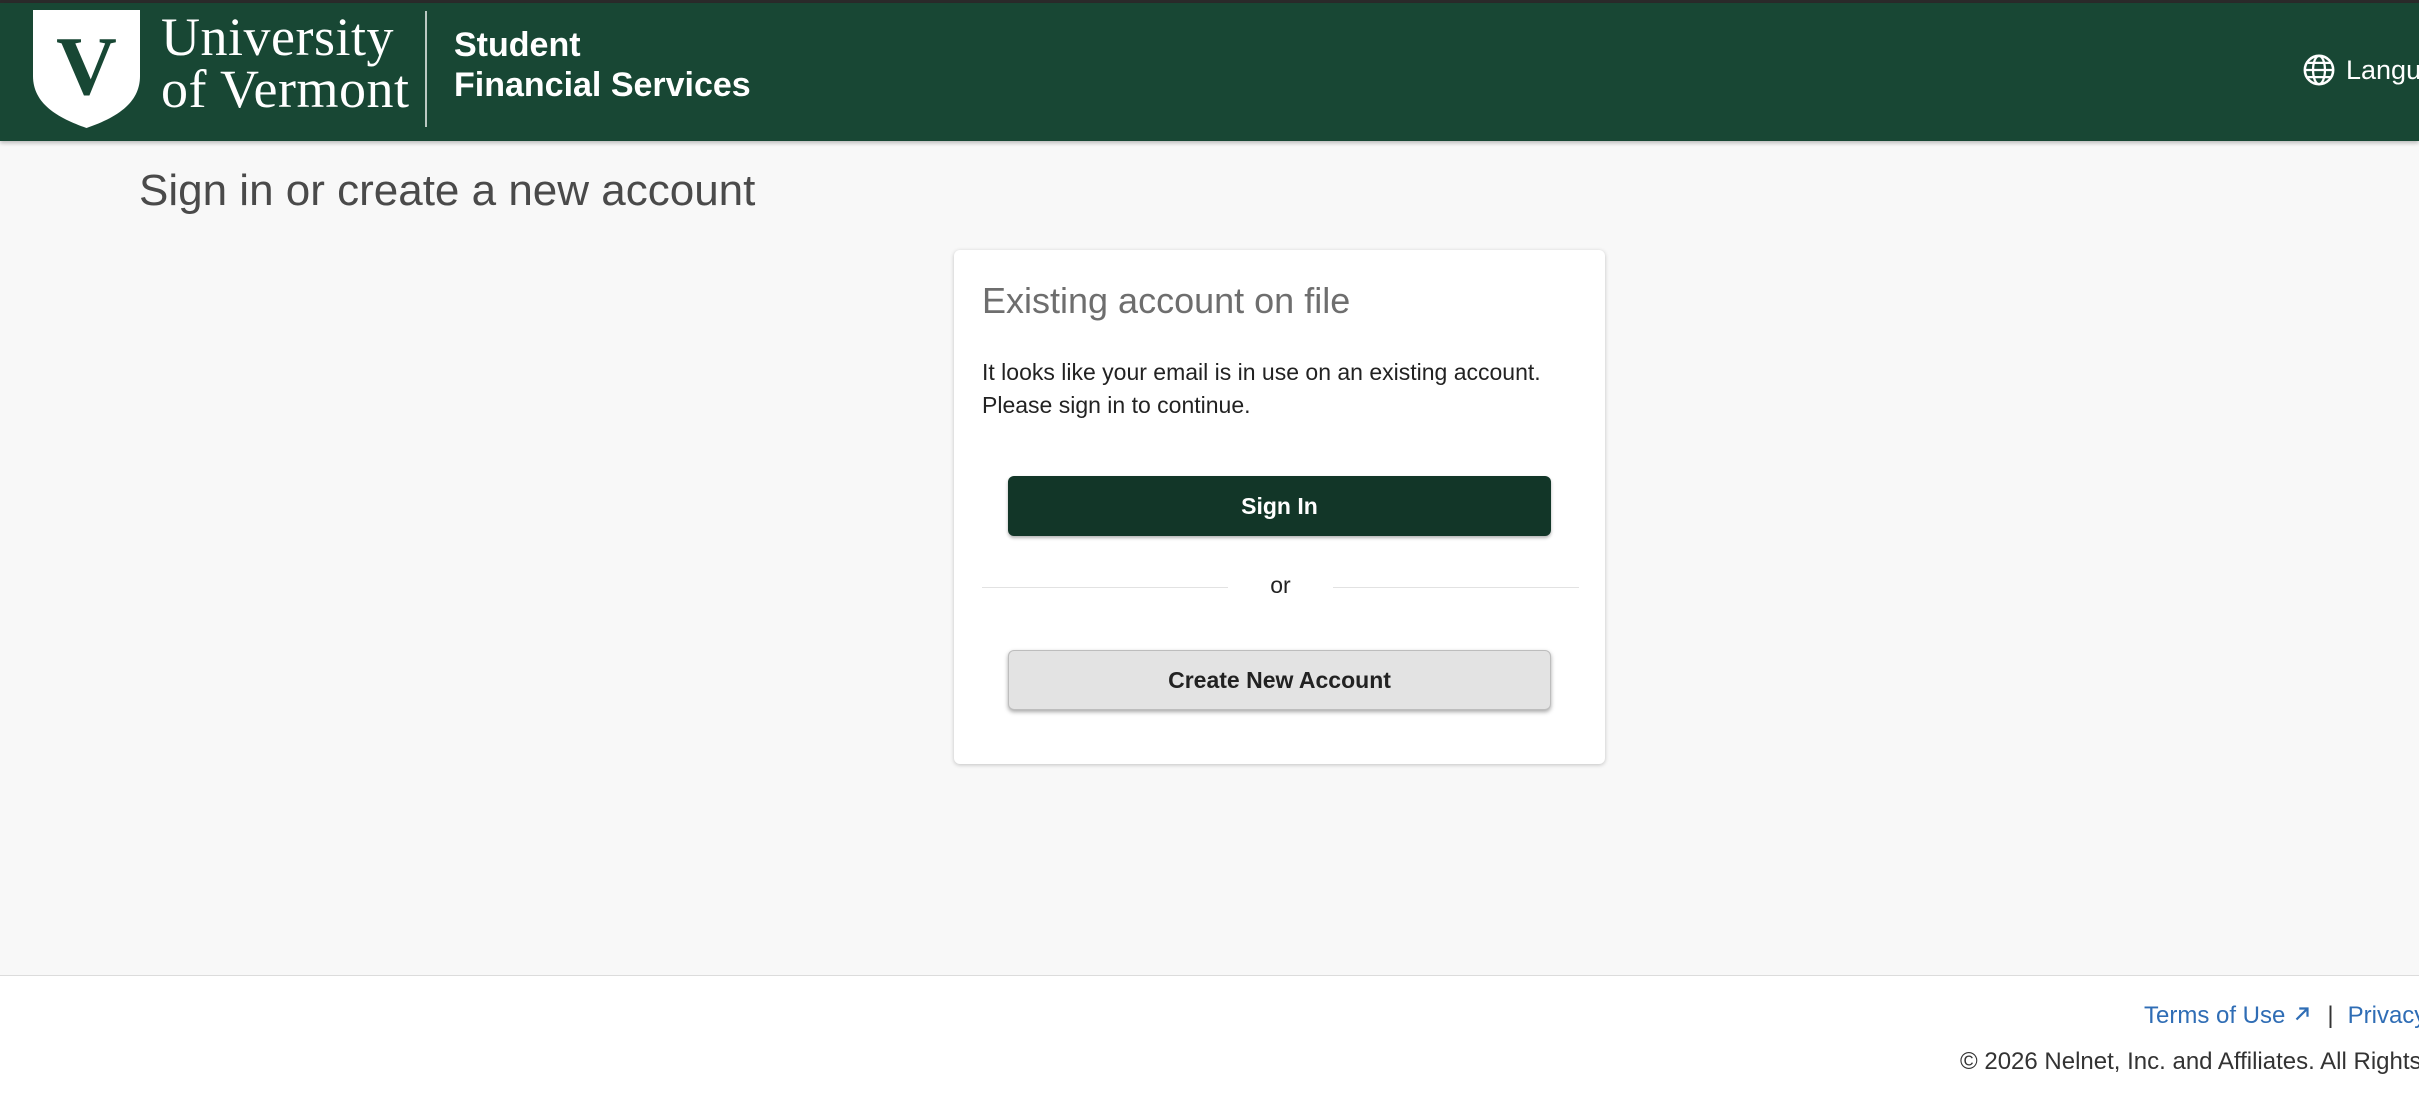 The height and width of the screenshot is (1096, 2419). I want to click on divider-line-right, so click(1456, 587).